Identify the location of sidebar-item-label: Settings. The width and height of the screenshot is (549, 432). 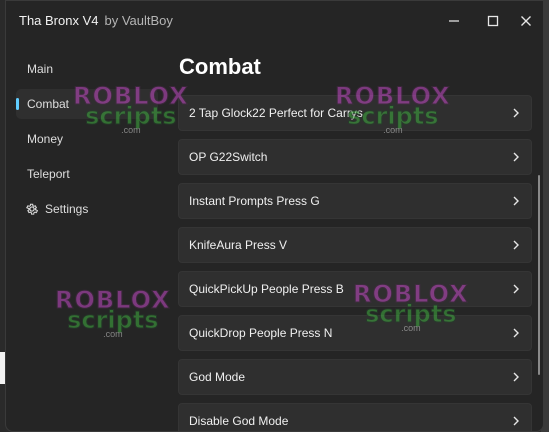
(67, 209).